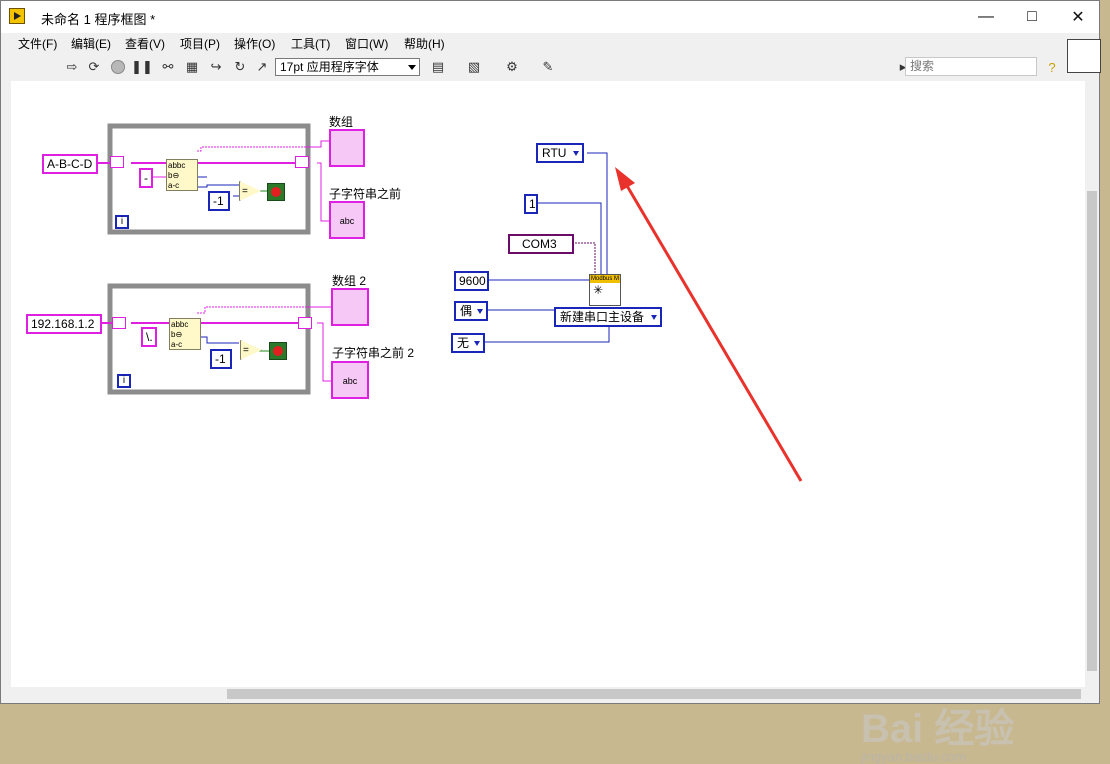 Image resolution: width=1110 pixels, height=764 pixels. Describe the element at coordinates (986, 17) in the screenshot. I see `minimize-button: —` at that location.